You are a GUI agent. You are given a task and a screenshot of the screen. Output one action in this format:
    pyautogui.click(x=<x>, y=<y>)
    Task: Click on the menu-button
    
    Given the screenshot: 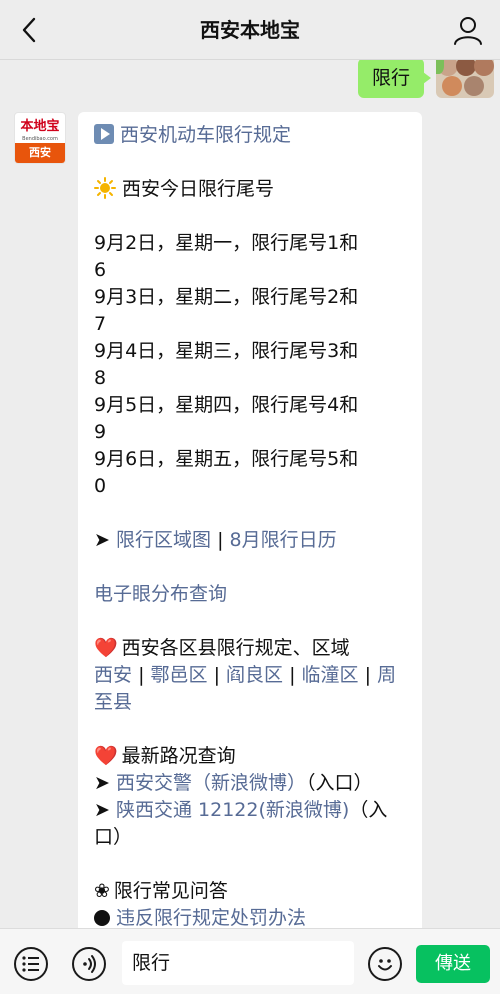 What is the action you would take?
    pyautogui.click(x=31, y=964)
    